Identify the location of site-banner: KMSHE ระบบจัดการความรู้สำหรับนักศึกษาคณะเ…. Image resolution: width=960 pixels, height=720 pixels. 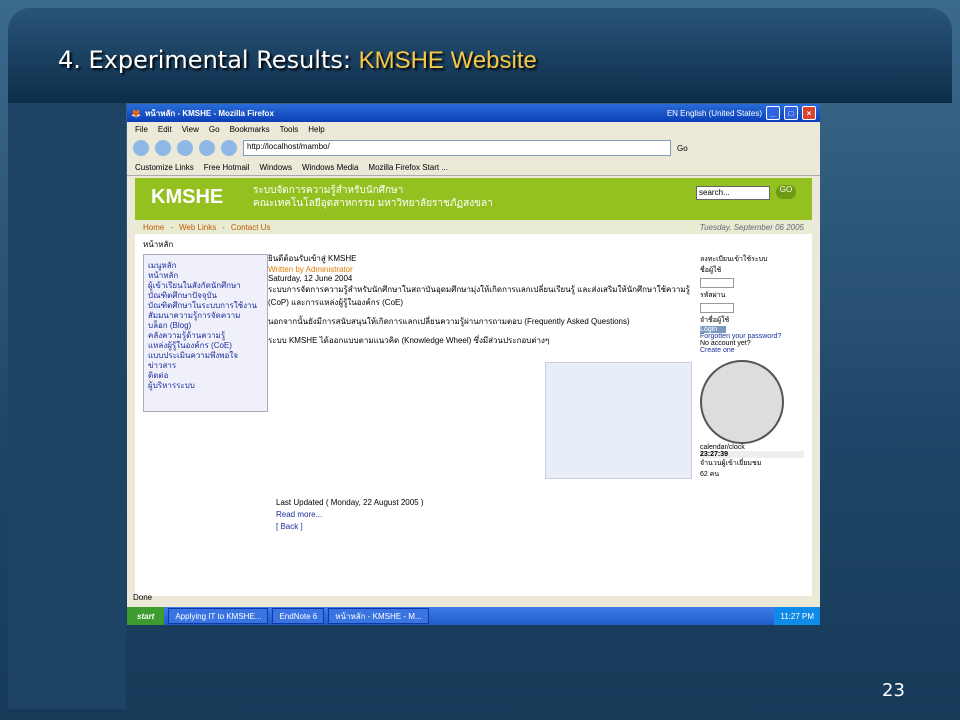
(473, 199).